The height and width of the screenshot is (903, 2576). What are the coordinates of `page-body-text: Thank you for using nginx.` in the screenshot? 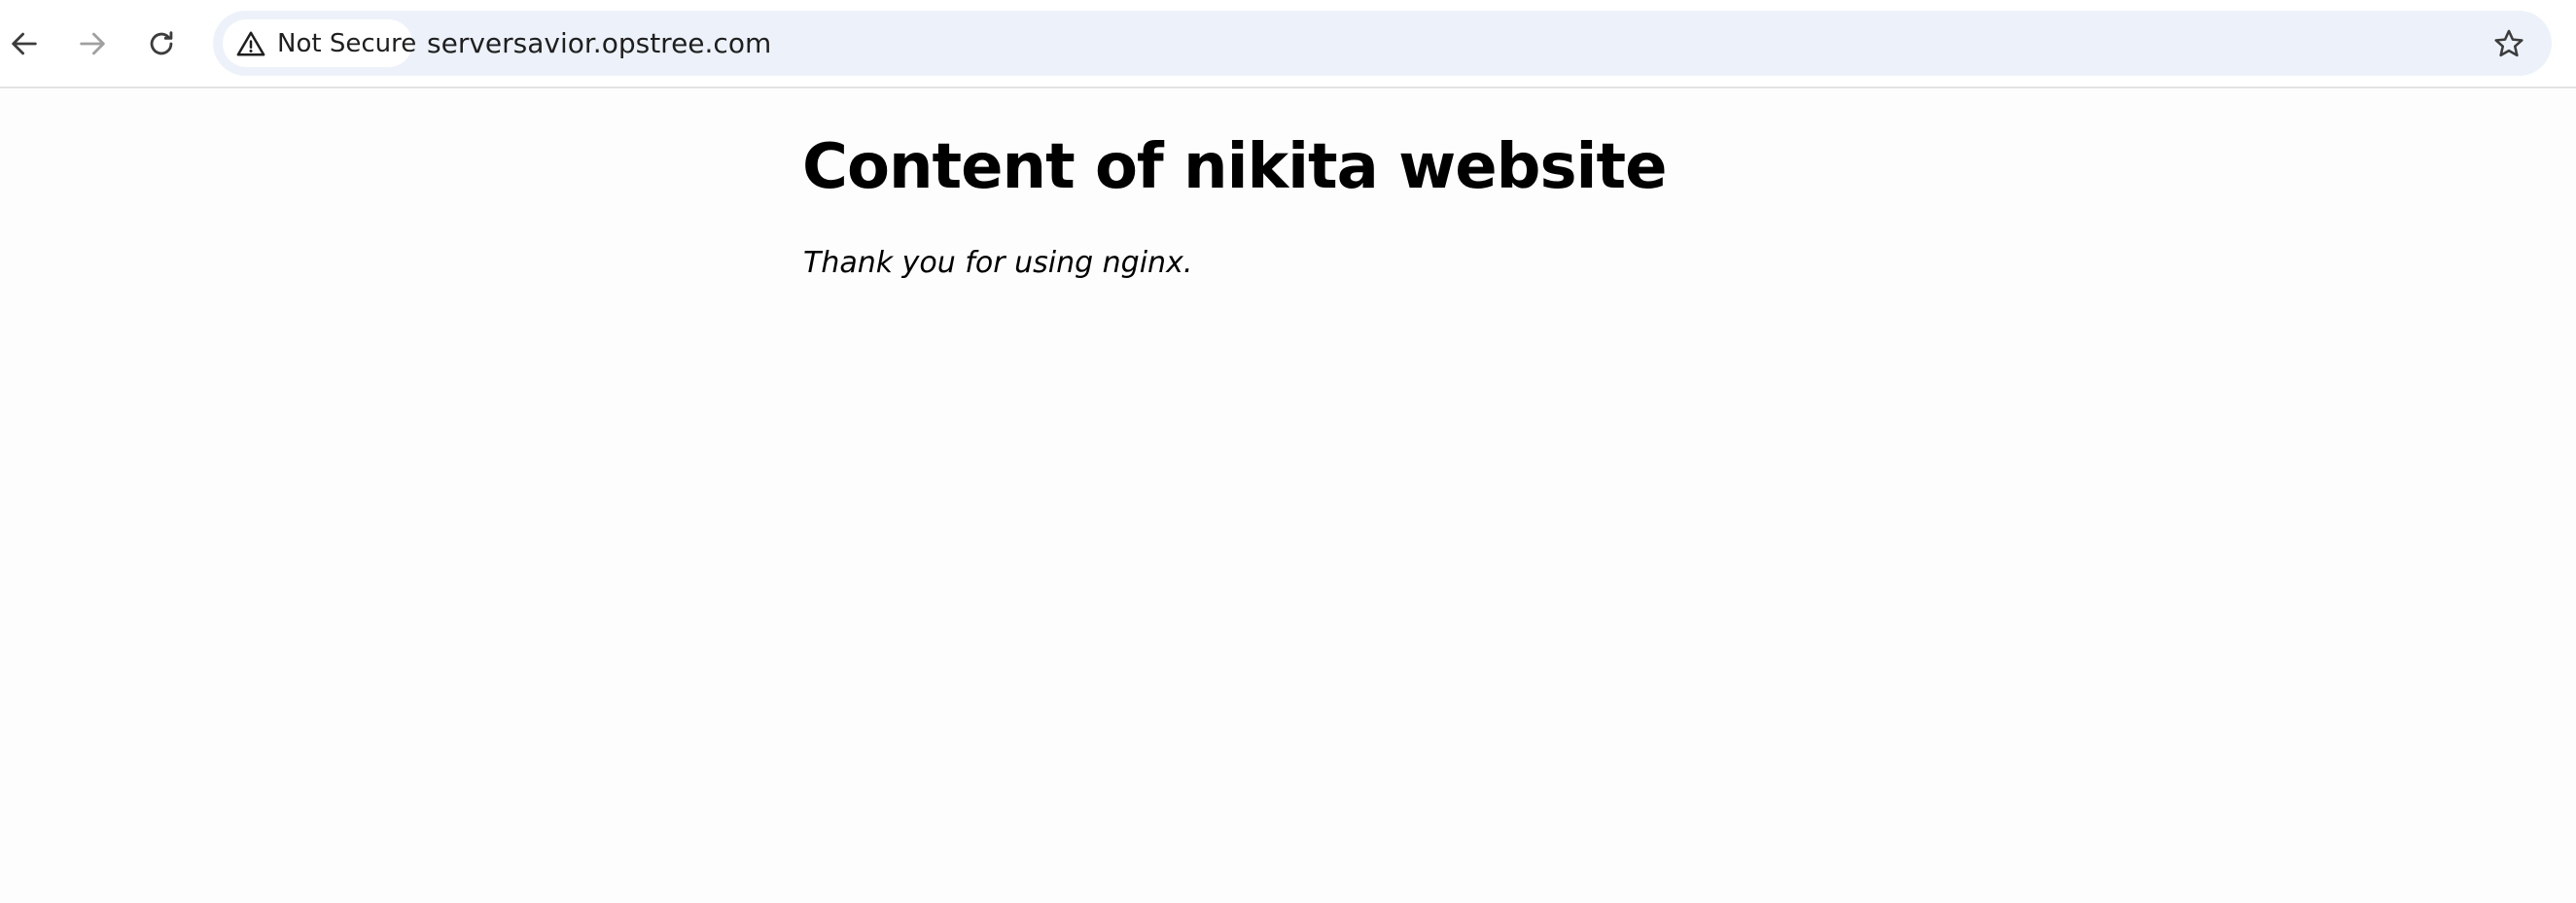 It's located at (998, 263).